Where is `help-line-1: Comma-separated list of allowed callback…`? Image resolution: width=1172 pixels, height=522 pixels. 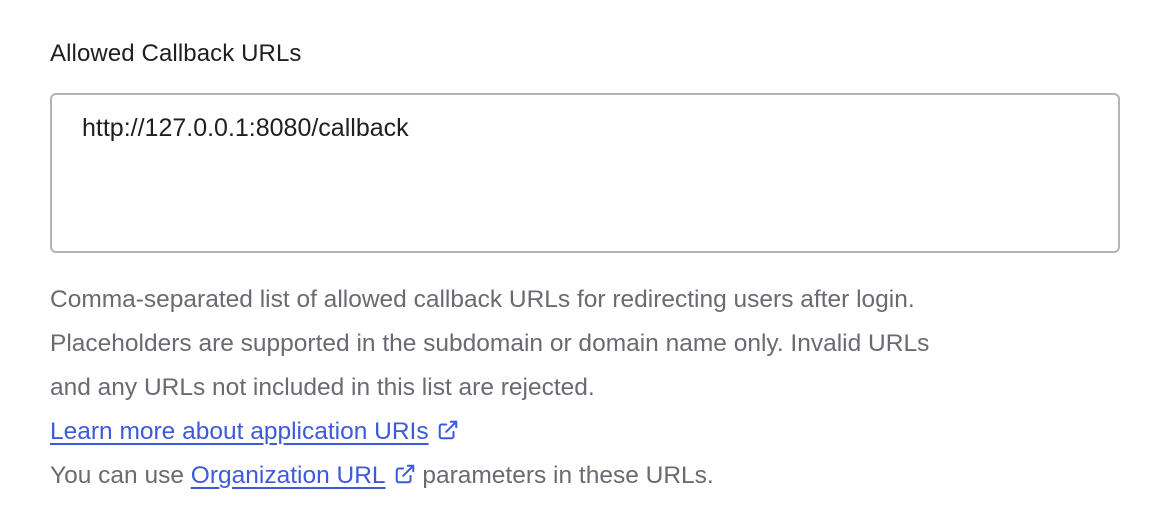 help-line-1: Comma-separated list of allowed callback… is located at coordinates (482, 299).